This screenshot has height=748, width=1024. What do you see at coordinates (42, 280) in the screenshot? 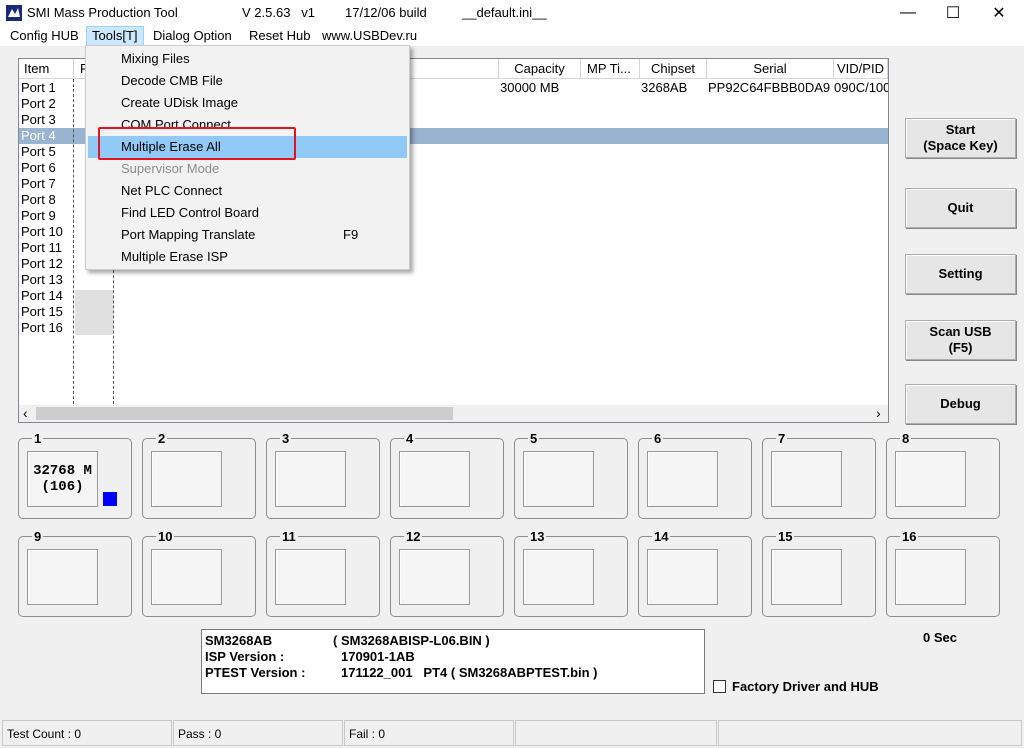
I see `list-item: Port 13` at bounding box center [42, 280].